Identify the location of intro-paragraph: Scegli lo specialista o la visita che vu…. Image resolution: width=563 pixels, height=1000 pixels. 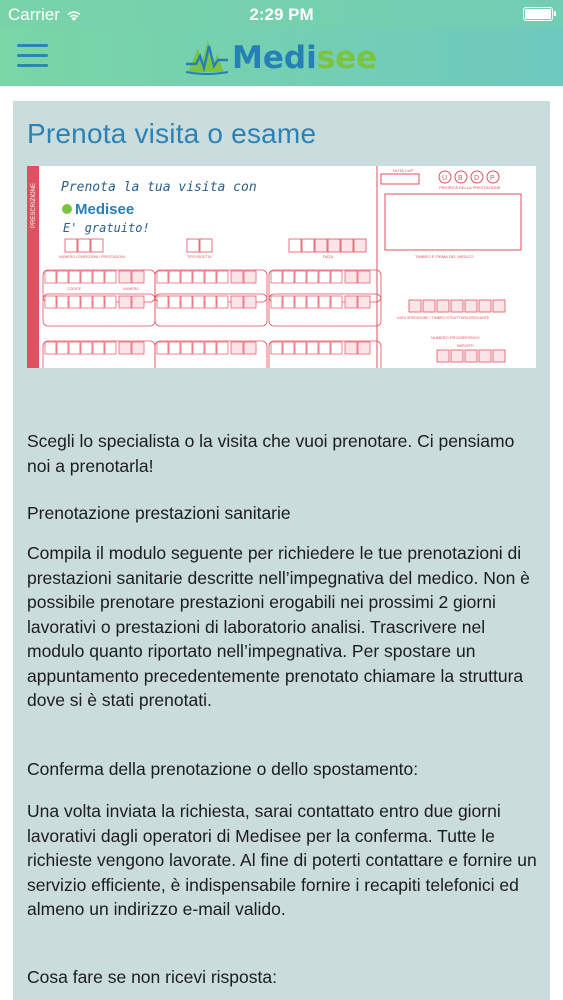
(271, 453).